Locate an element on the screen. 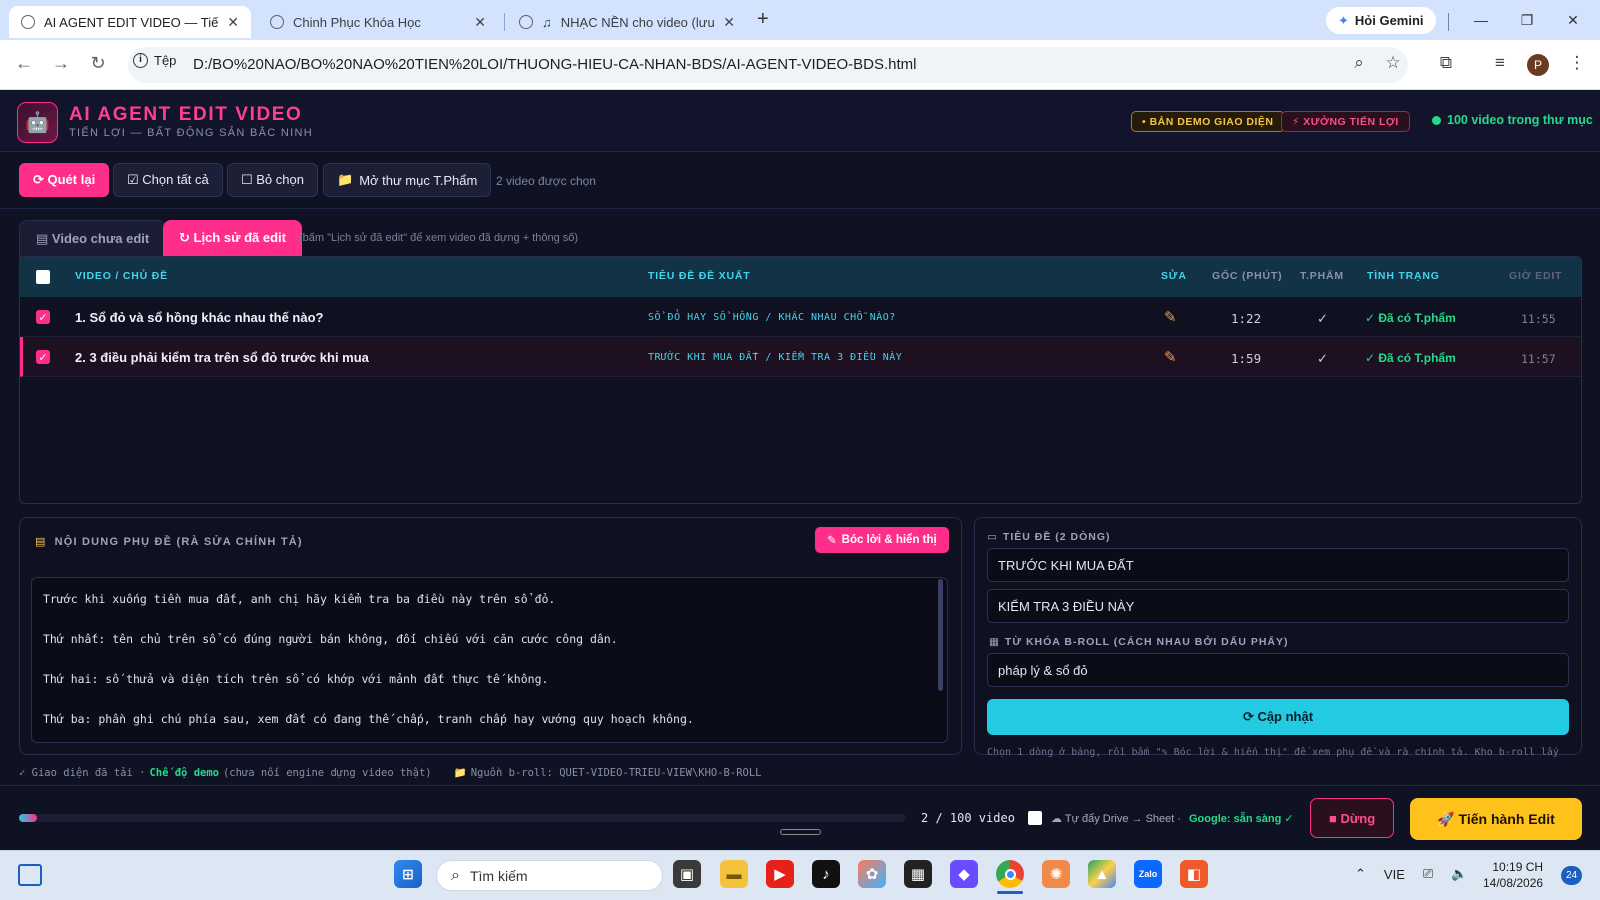 Image resolution: width=1600 pixels, height=900 pixels. minimize-button: — is located at coordinates (1481, 20).